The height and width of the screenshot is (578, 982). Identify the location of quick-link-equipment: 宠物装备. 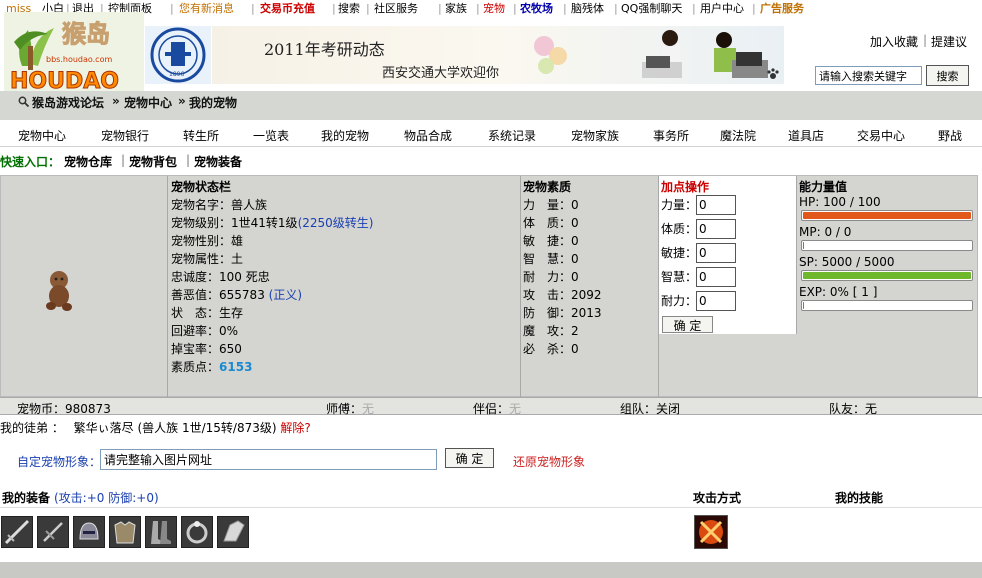
(218, 161).